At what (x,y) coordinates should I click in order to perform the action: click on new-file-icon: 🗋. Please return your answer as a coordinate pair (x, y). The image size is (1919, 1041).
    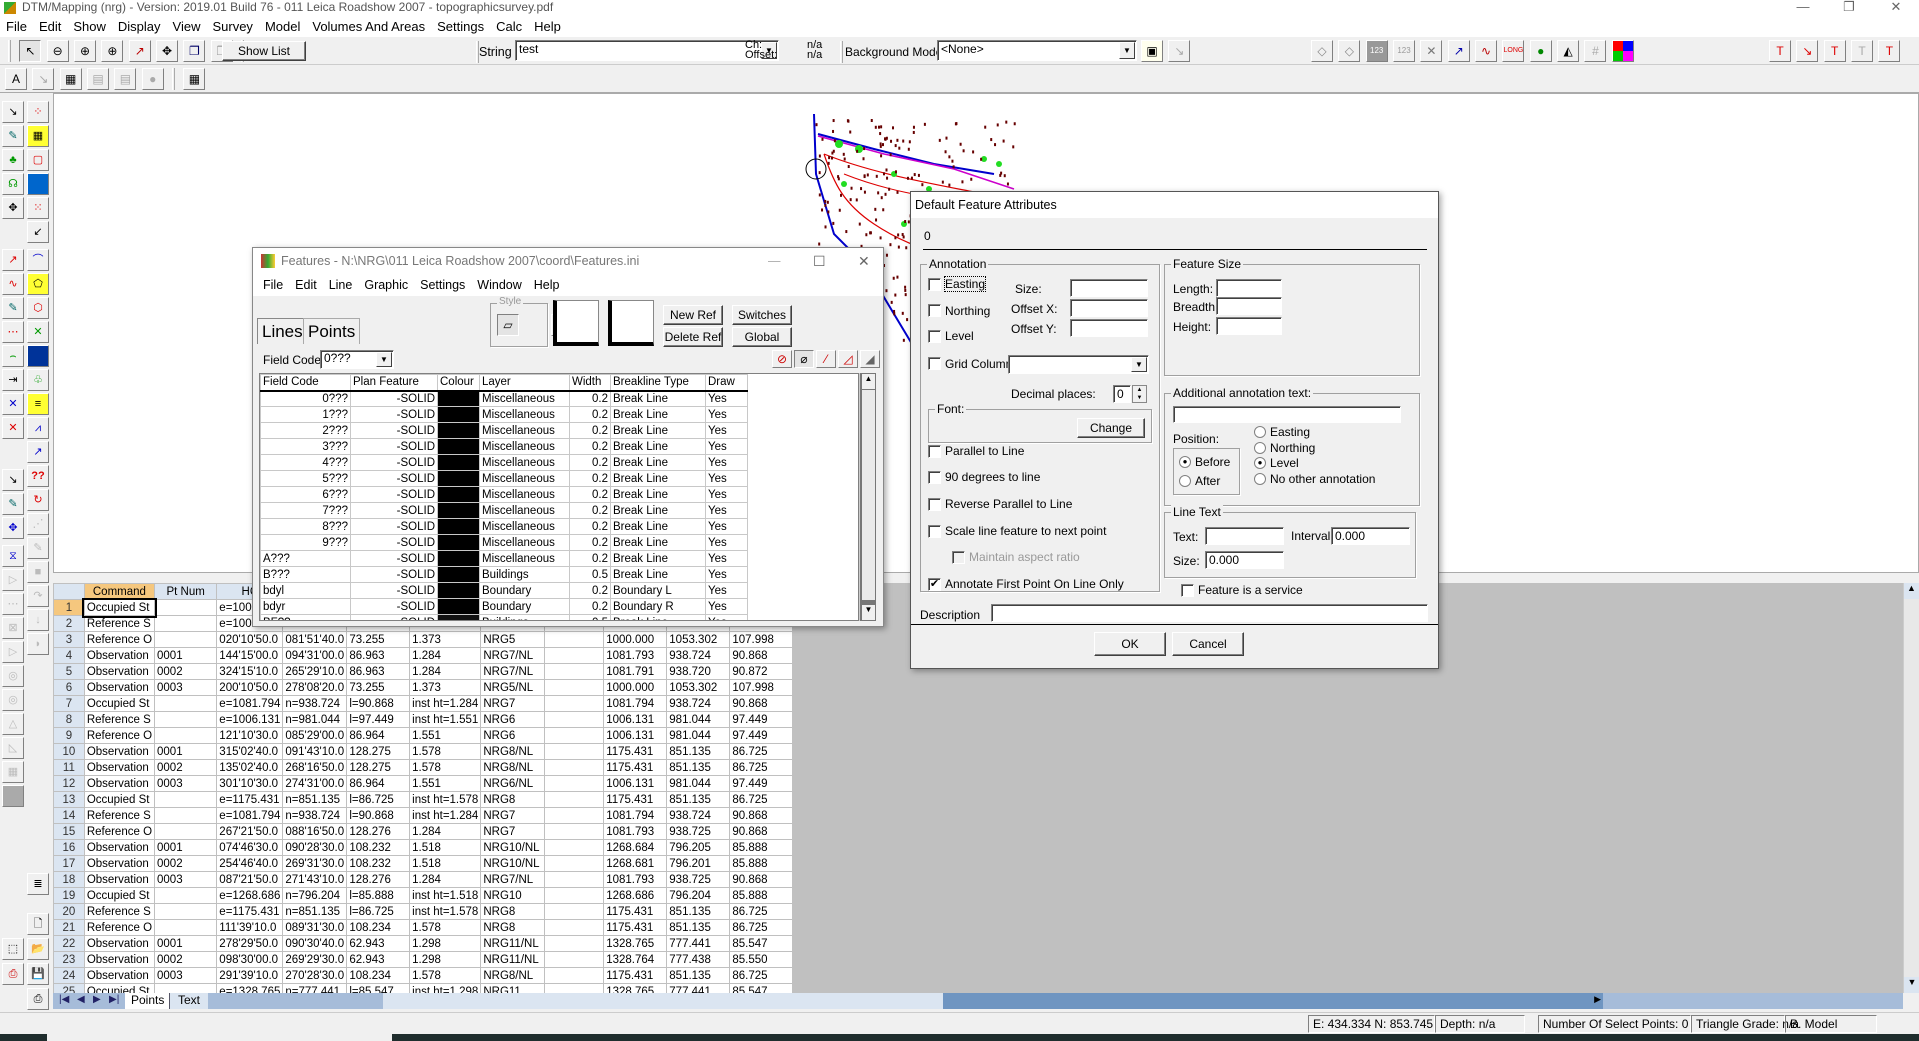
    Looking at the image, I should click on (38, 924).